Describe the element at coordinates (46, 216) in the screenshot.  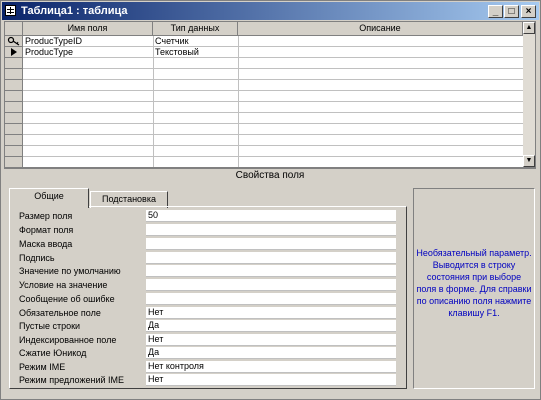
I see `property-label: Размер поля` at that location.